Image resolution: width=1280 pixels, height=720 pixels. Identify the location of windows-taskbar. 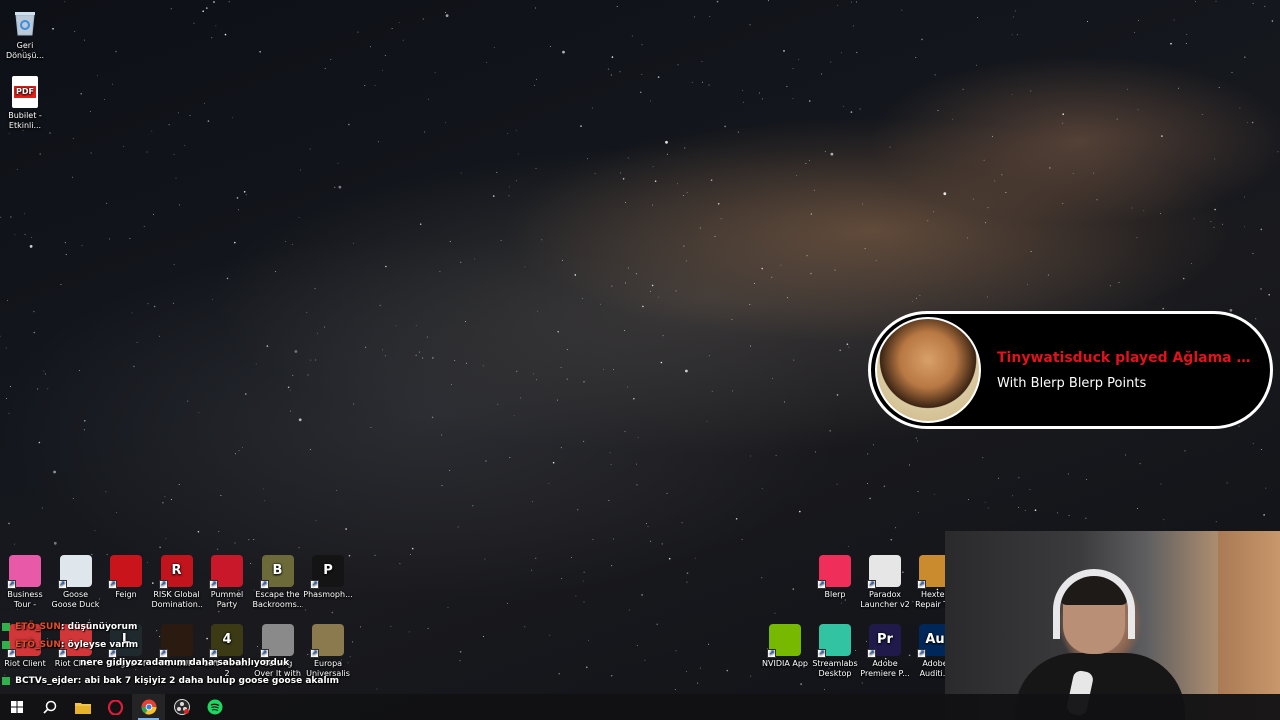
(640, 707).